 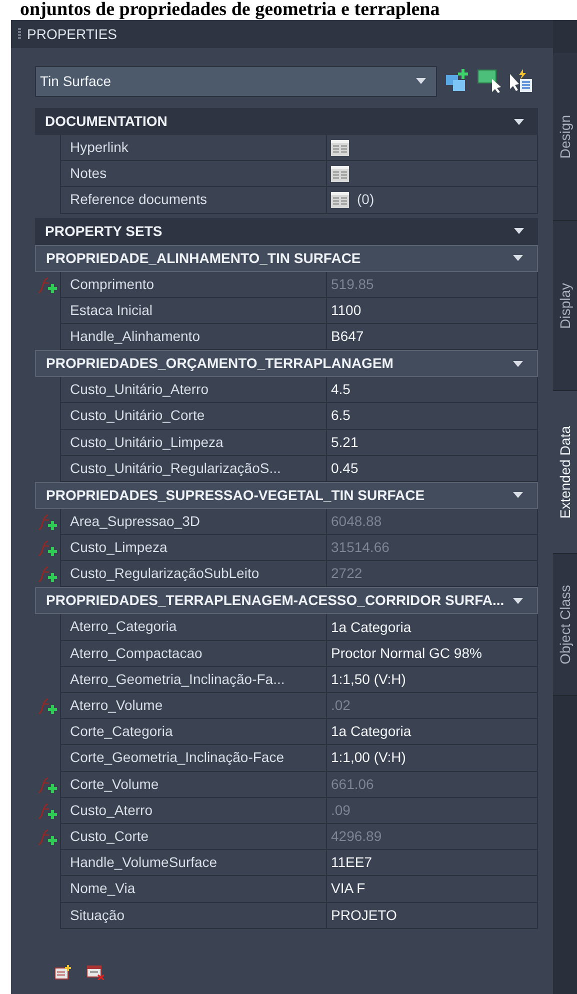 I want to click on document-caption: onjuntos de propriedades de geometria e terraplena, so click(x=230, y=10).